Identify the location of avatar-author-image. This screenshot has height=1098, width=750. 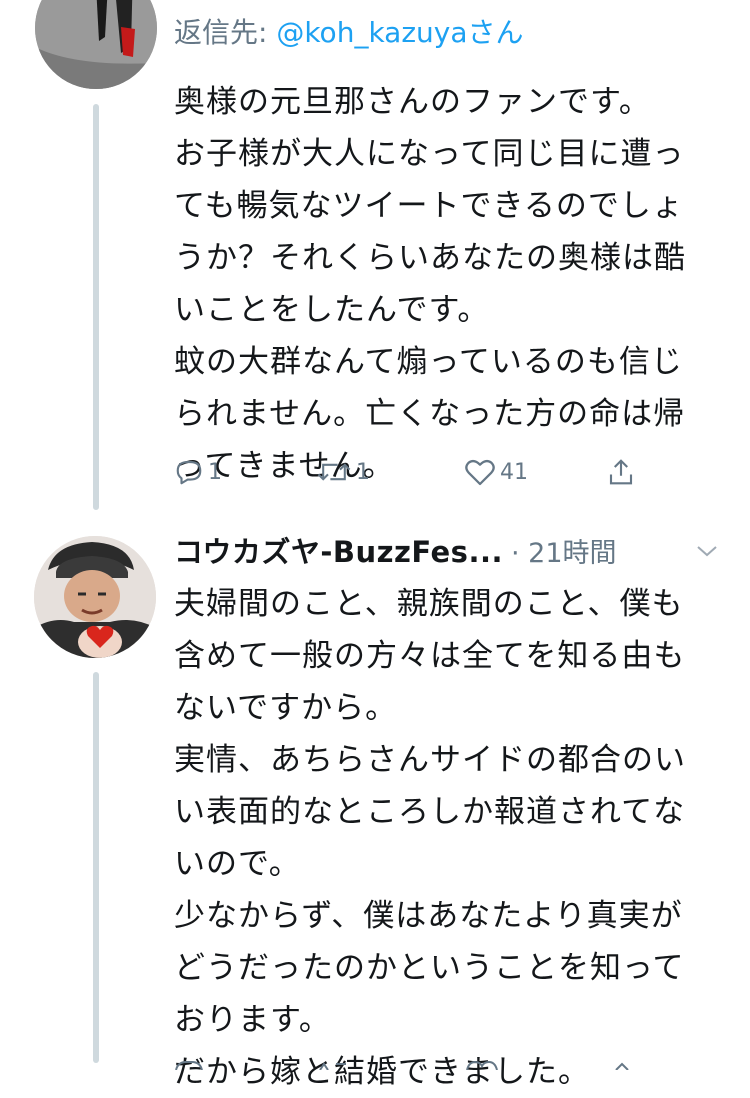
(95, 597).